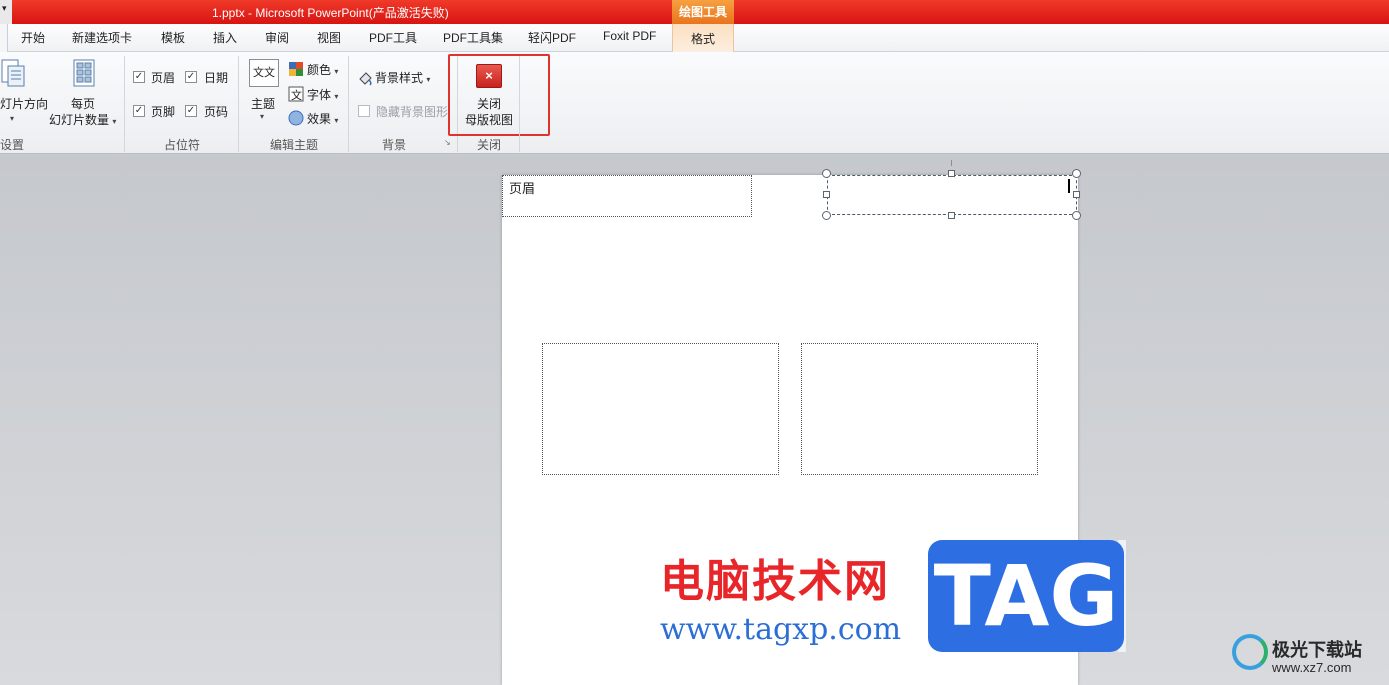 The width and height of the screenshot is (1389, 685). What do you see at coordinates (296, 118) in the screenshot?
I see `effects-icon` at bounding box center [296, 118].